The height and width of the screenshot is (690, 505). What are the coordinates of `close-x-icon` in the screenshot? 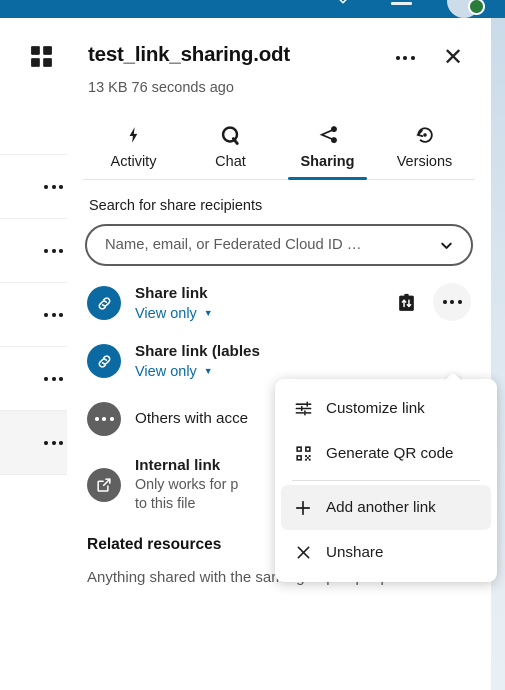 It's located at (303, 553).